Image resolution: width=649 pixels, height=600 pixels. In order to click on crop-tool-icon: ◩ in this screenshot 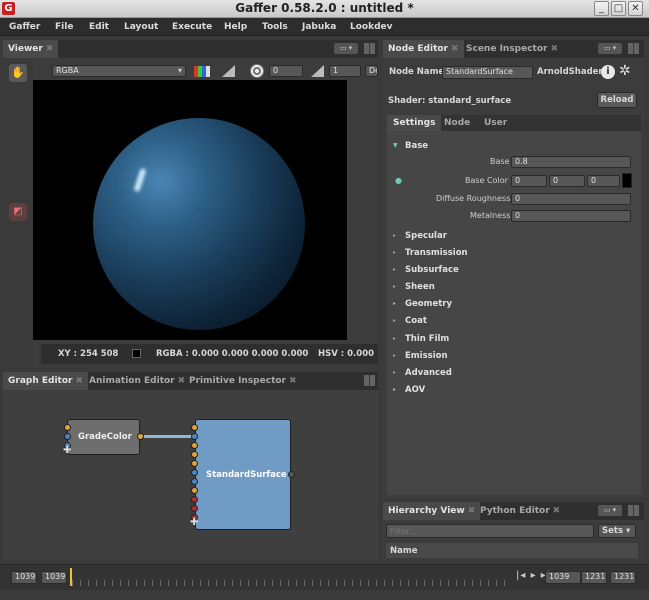, I will do `click(18, 212)`.